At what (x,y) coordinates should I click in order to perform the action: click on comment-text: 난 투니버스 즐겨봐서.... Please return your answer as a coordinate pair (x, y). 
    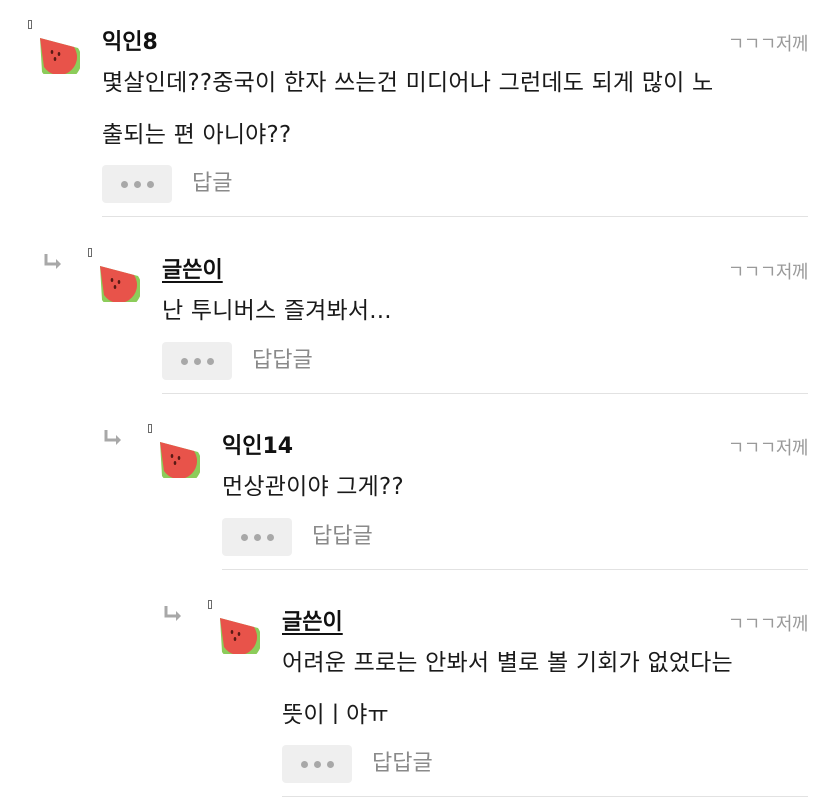
    Looking at the image, I should click on (277, 311).